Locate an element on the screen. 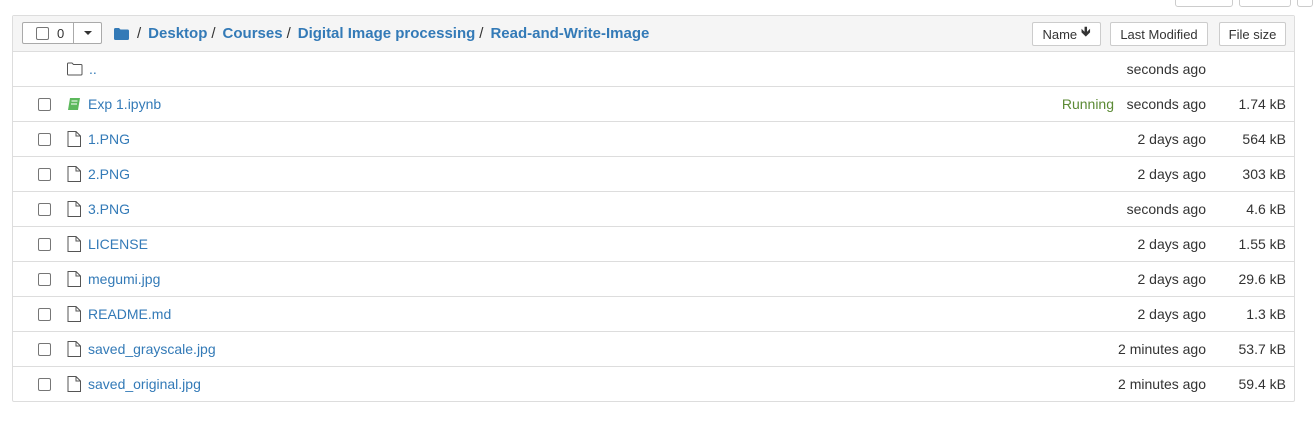 Image resolution: width=1313 pixels, height=436 pixels. sort-file-size-button: File size is located at coordinates (1252, 34).